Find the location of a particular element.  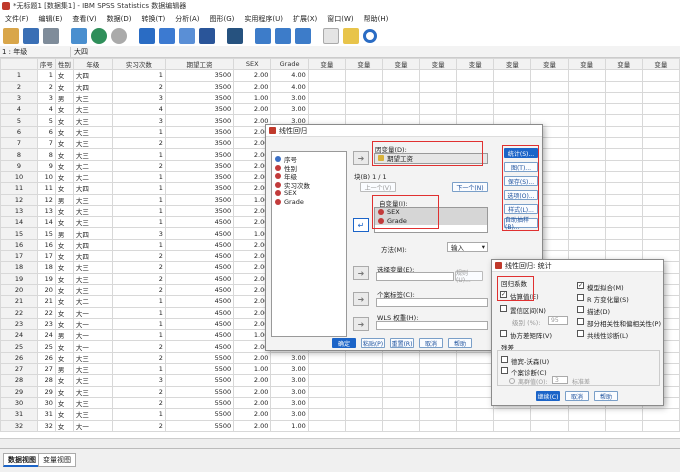

source-variable-item: SEX is located at coordinates (309, 193).